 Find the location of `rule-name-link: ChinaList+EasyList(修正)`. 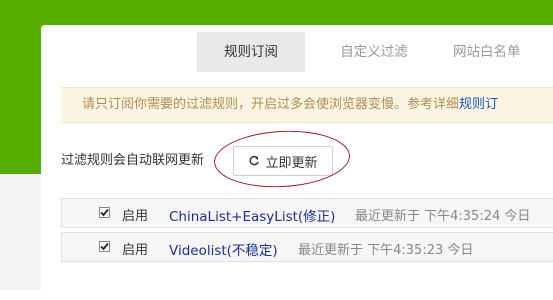

rule-name-link: ChinaList+EasyList(修正) is located at coordinates (252, 215).